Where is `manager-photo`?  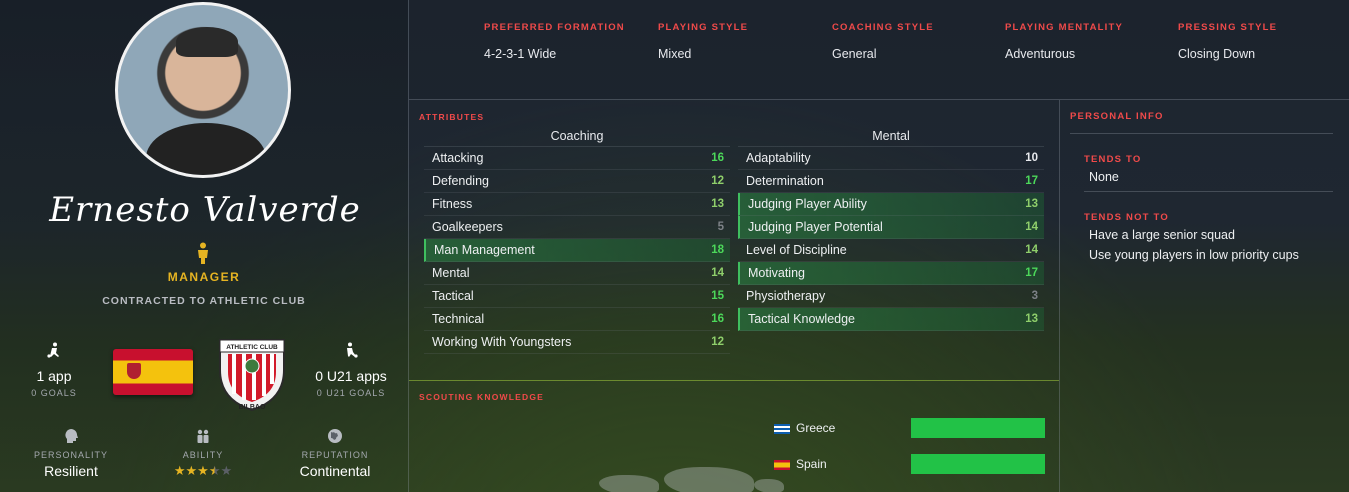
manager-photo is located at coordinates (203, 90).